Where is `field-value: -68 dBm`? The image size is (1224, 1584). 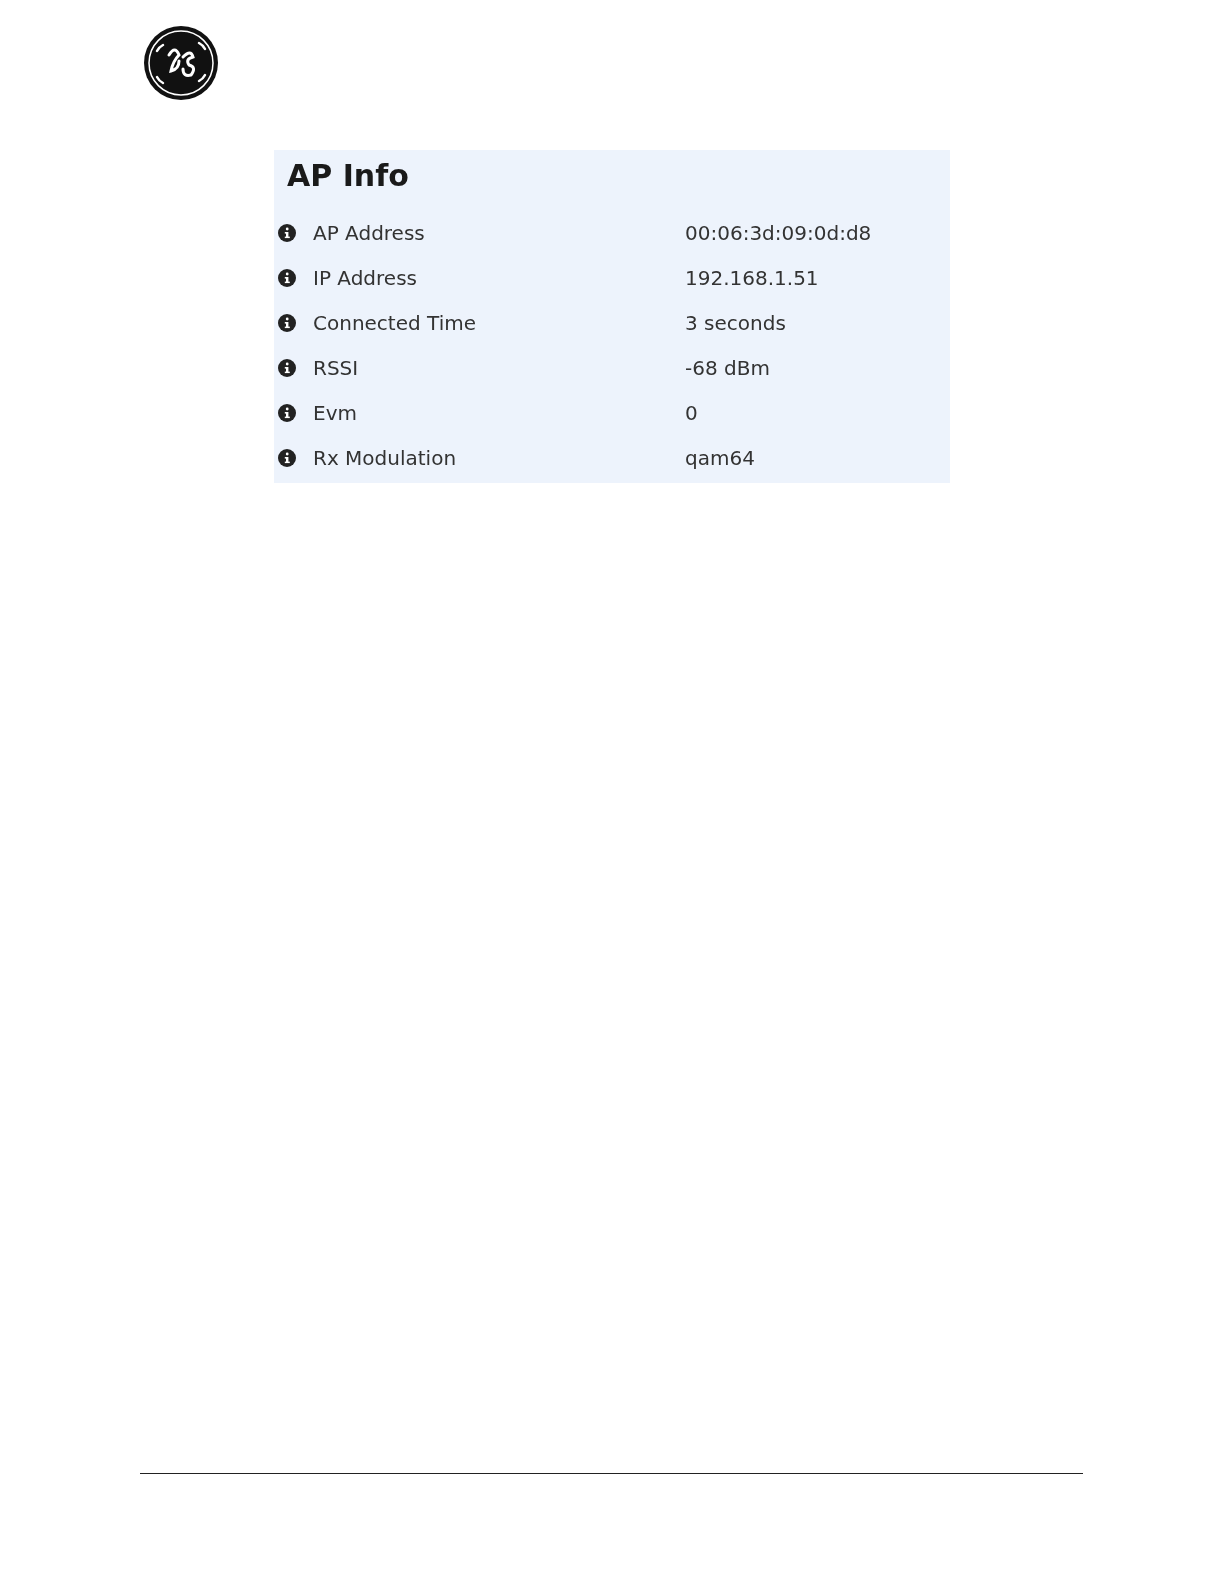 field-value: -68 dBm is located at coordinates (727, 367).